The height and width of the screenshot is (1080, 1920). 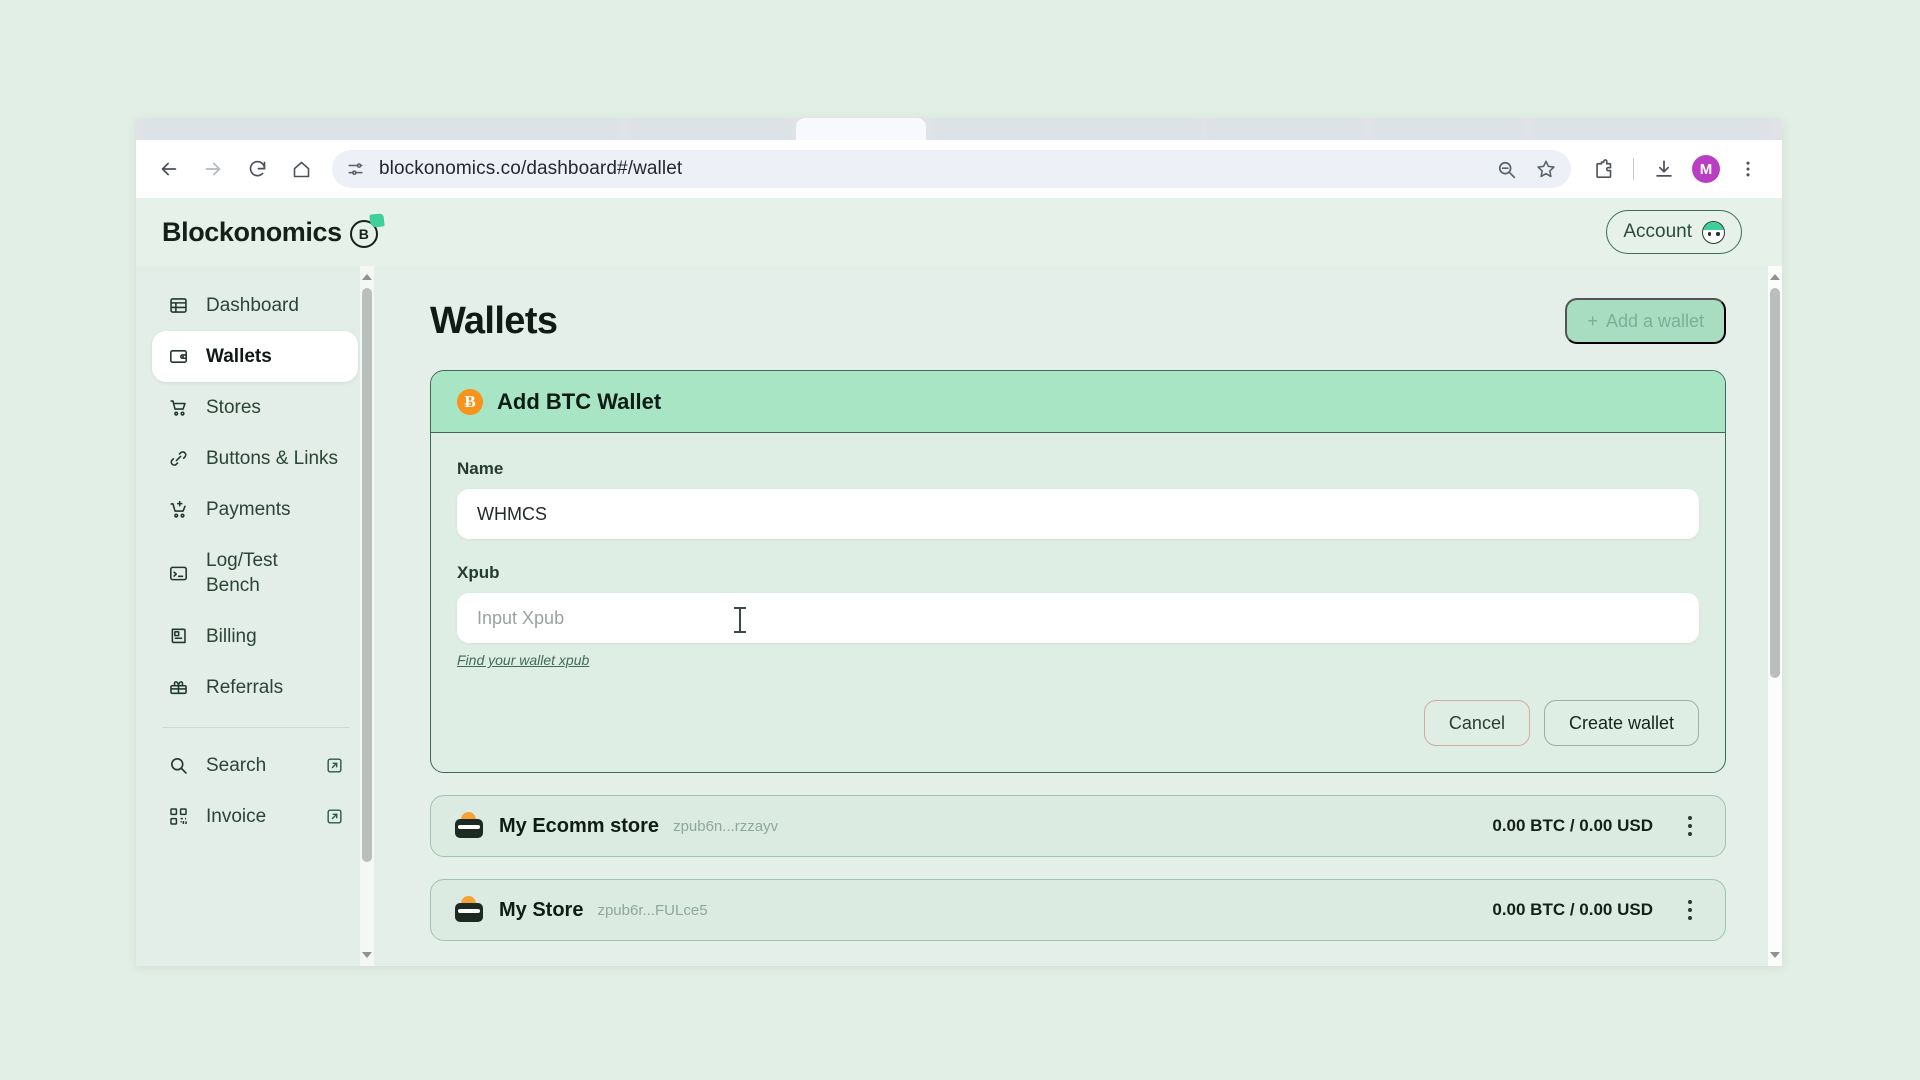 I want to click on plus-icon: +, so click(x=1592, y=320).